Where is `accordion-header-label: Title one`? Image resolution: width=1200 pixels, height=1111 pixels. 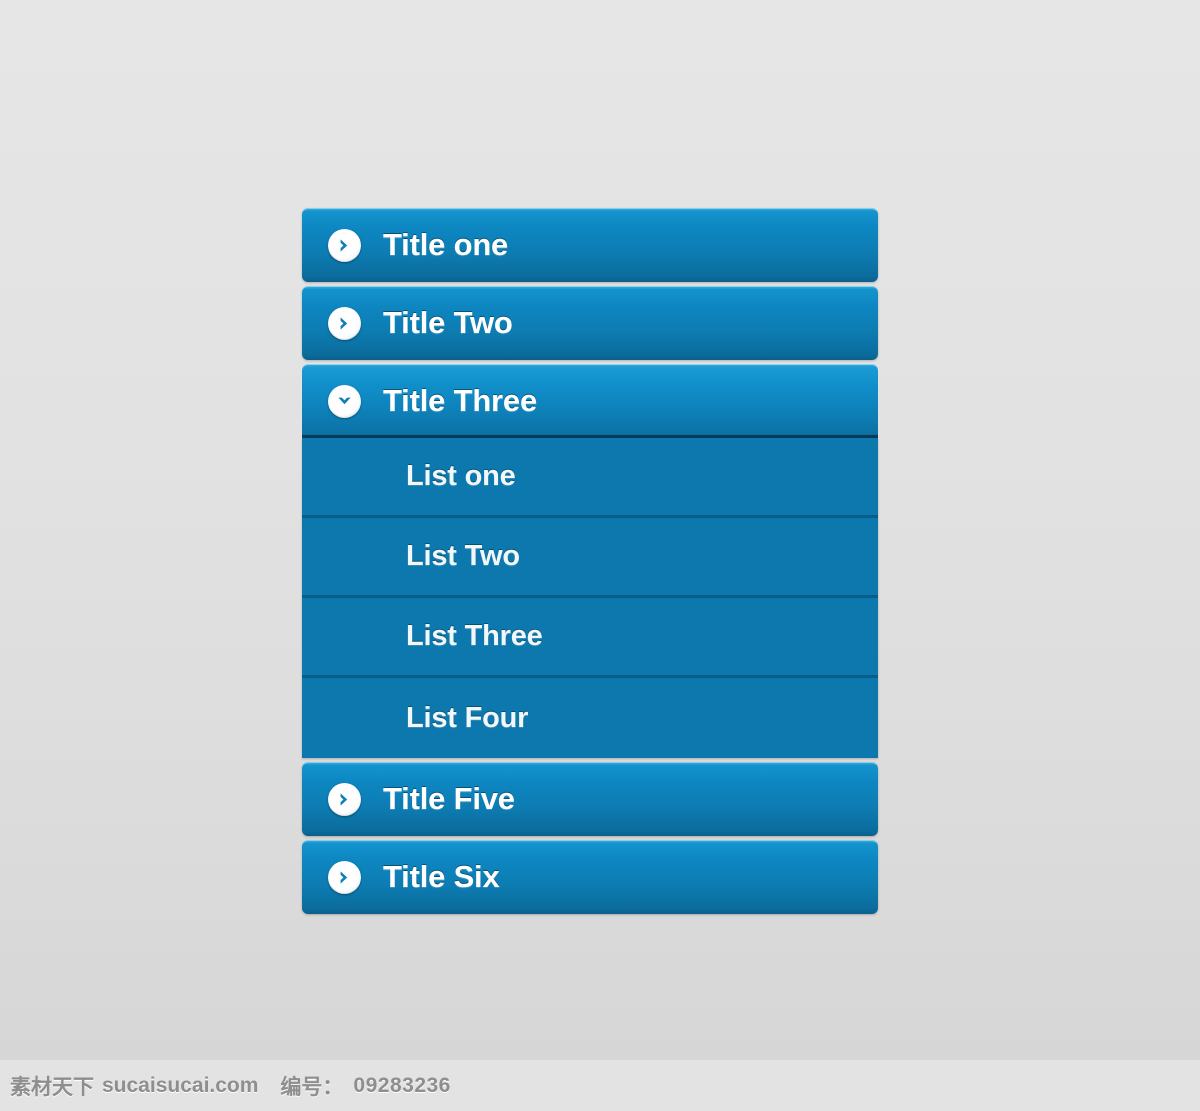
accordion-header-label: Title one is located at coordinates (446, 244).